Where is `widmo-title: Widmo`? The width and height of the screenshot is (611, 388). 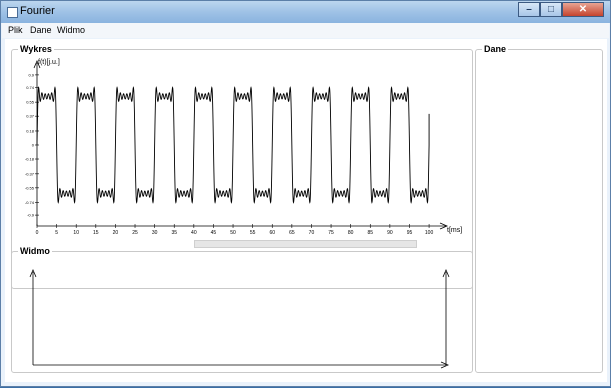 widmo-title: Widmo is located at coordinates (35, 251).